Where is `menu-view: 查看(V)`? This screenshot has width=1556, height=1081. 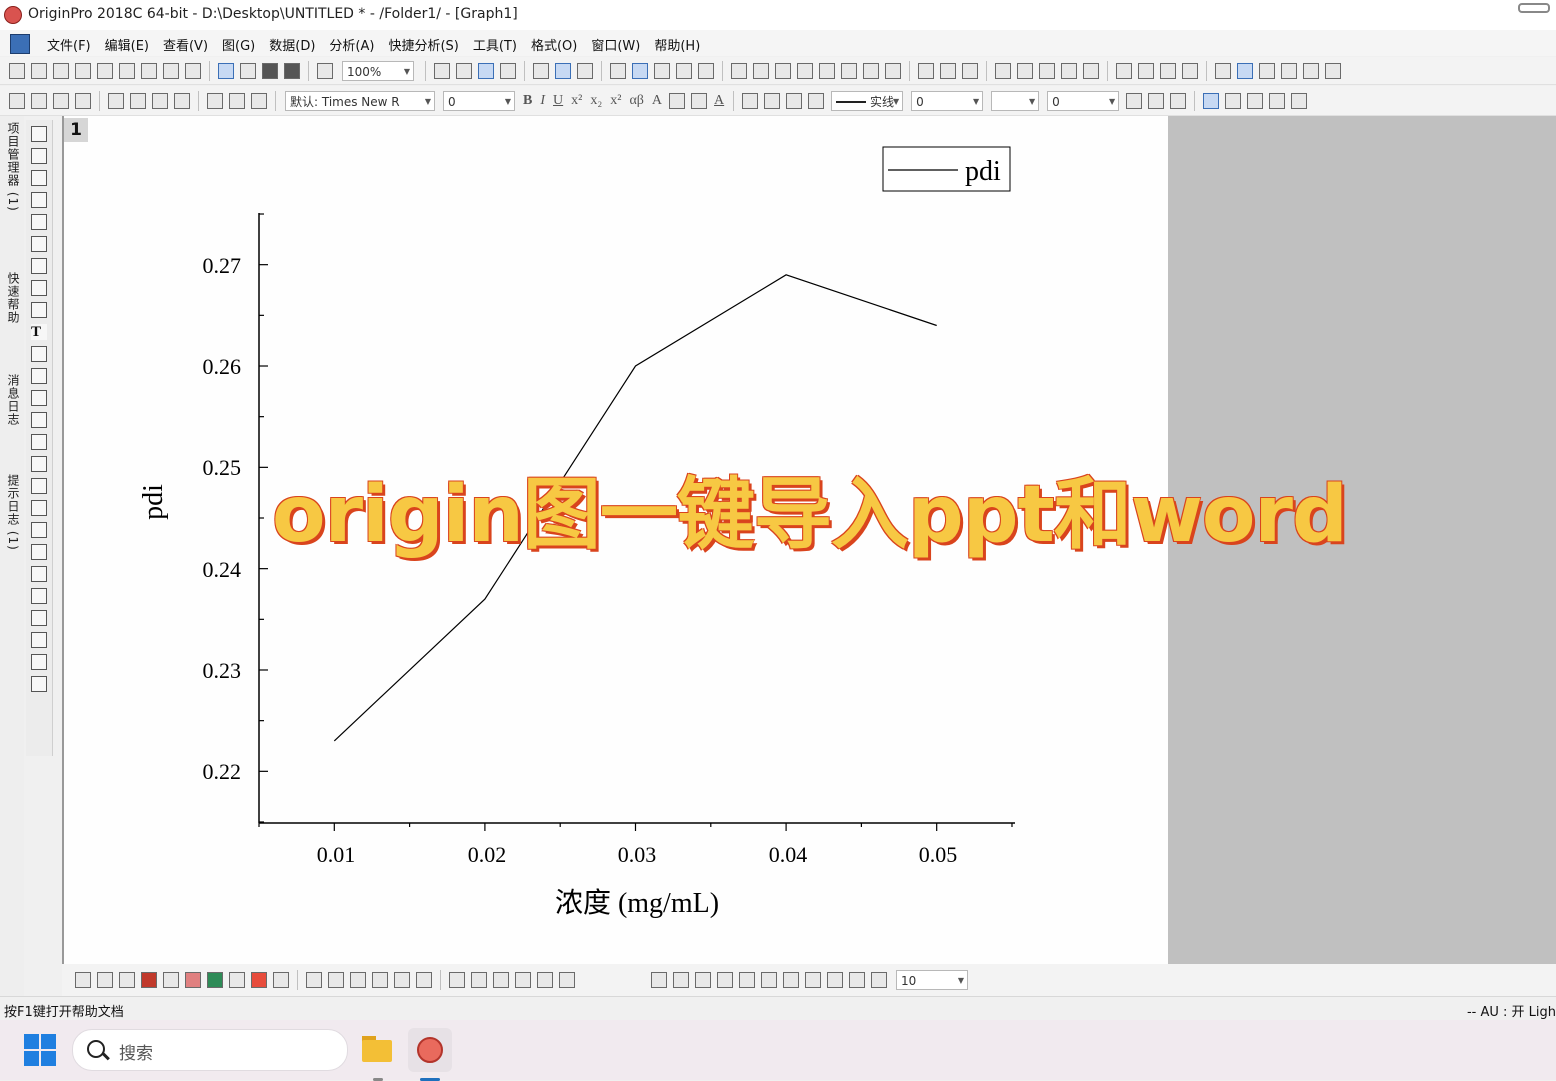
menu-view: 查看(V) is located at coordinates (185, 44).